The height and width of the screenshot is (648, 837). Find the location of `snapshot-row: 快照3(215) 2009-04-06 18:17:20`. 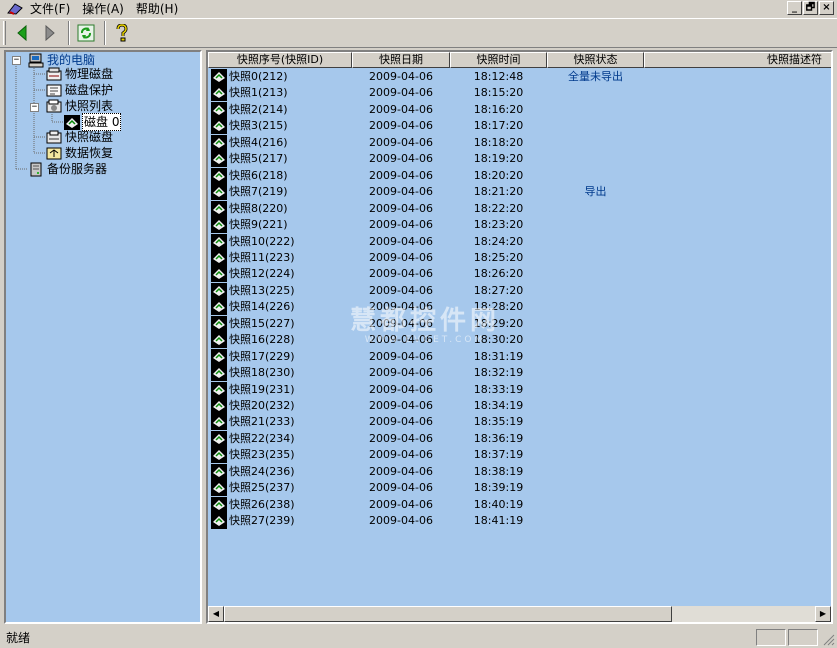

snapshot-row: 快照3(215) 2009-04-06 18:17:20 is located at coordinates (519, 126).